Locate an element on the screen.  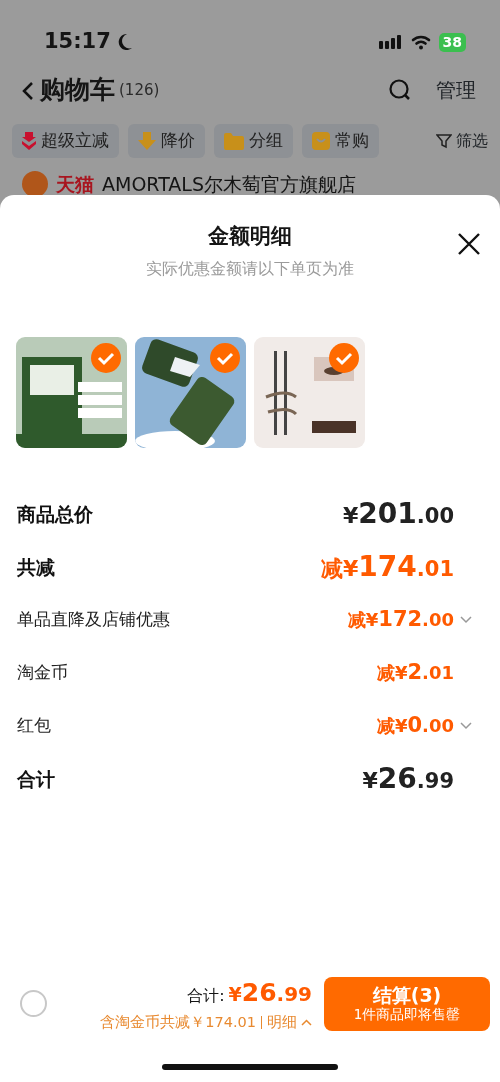
item-count: (126) is located at coordinates (139, 90).